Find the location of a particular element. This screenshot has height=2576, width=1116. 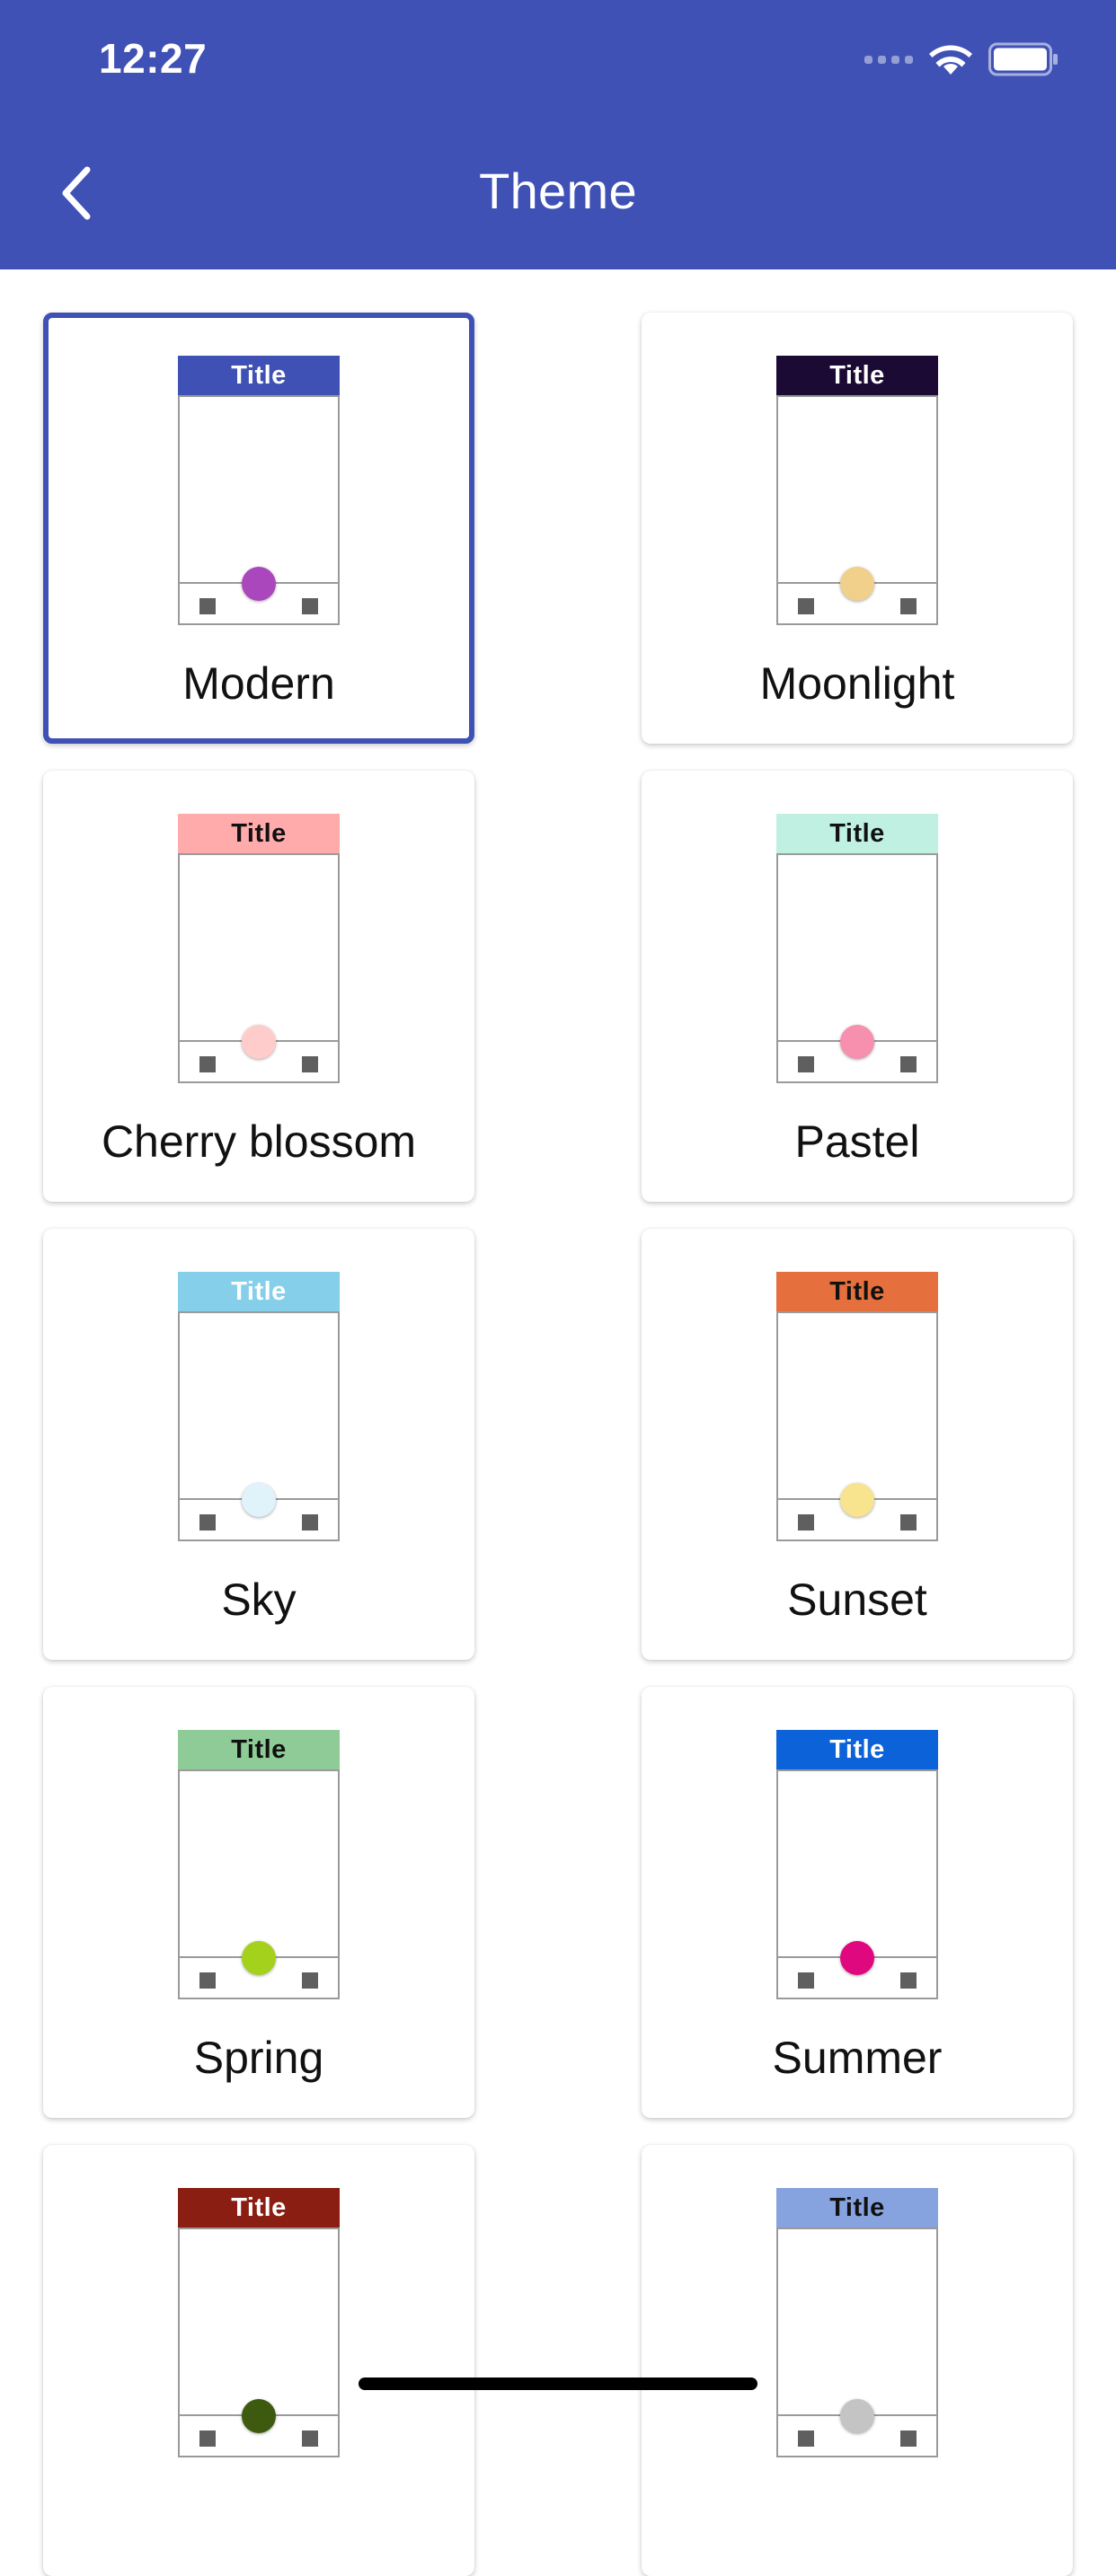

theme-card-cherry-blossom: Title Cherry blossom is located at coordinates (258, 987).